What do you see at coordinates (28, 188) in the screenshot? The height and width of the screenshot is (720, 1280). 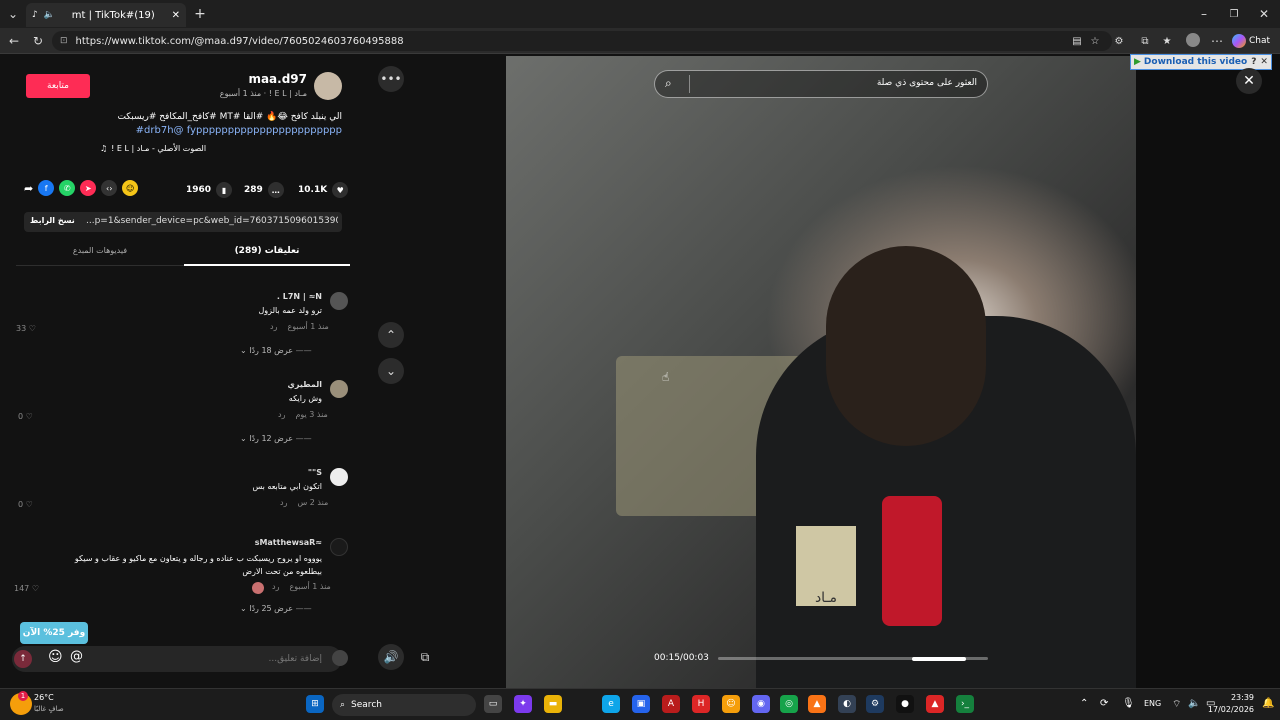 I see `share-arrow-icon: ➦` at bounding box center [28, 188].